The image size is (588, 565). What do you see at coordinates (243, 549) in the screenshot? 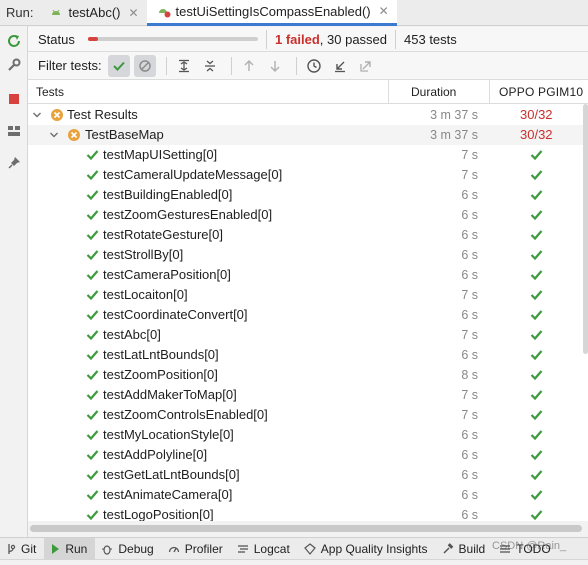
I see `logcat-icon` at bounding box center [243, 549].